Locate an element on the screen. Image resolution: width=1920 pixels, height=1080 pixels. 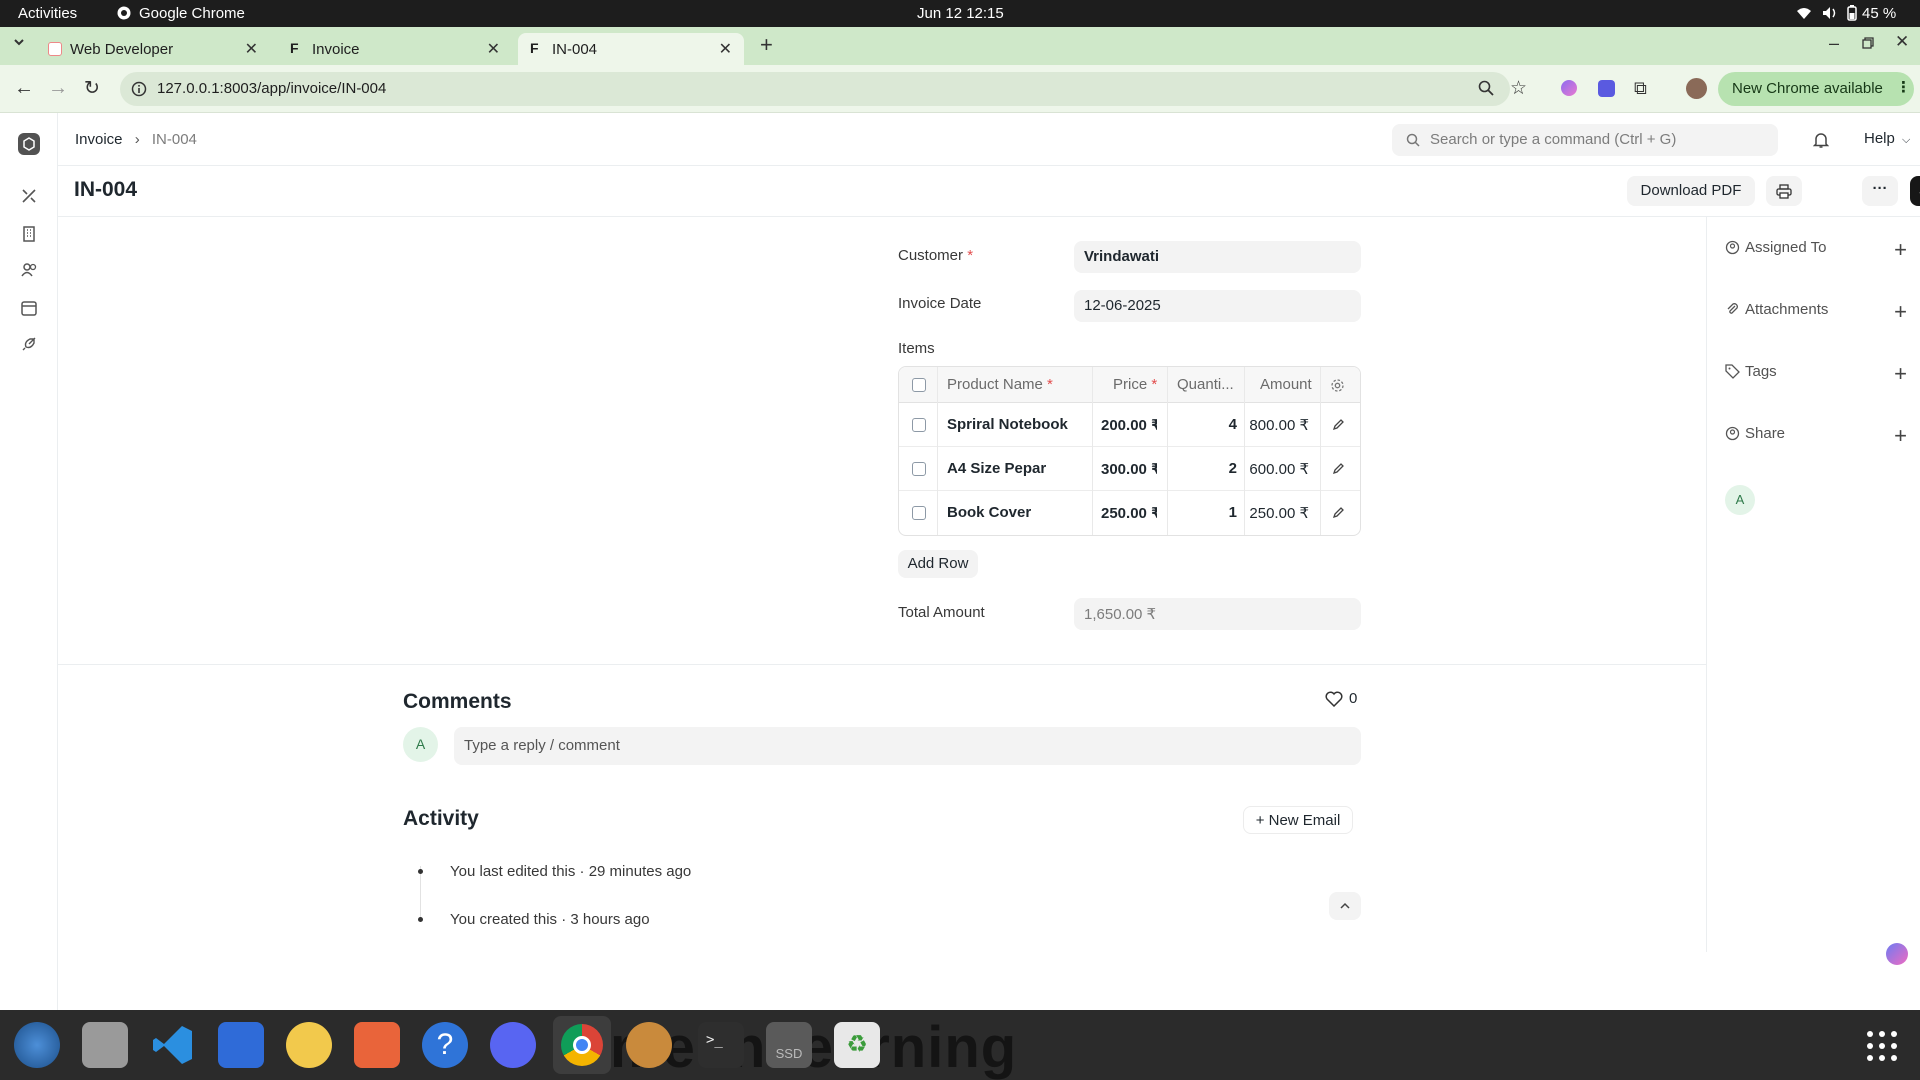
quantity-cell: 1 is located at coordinates (1202, 512).